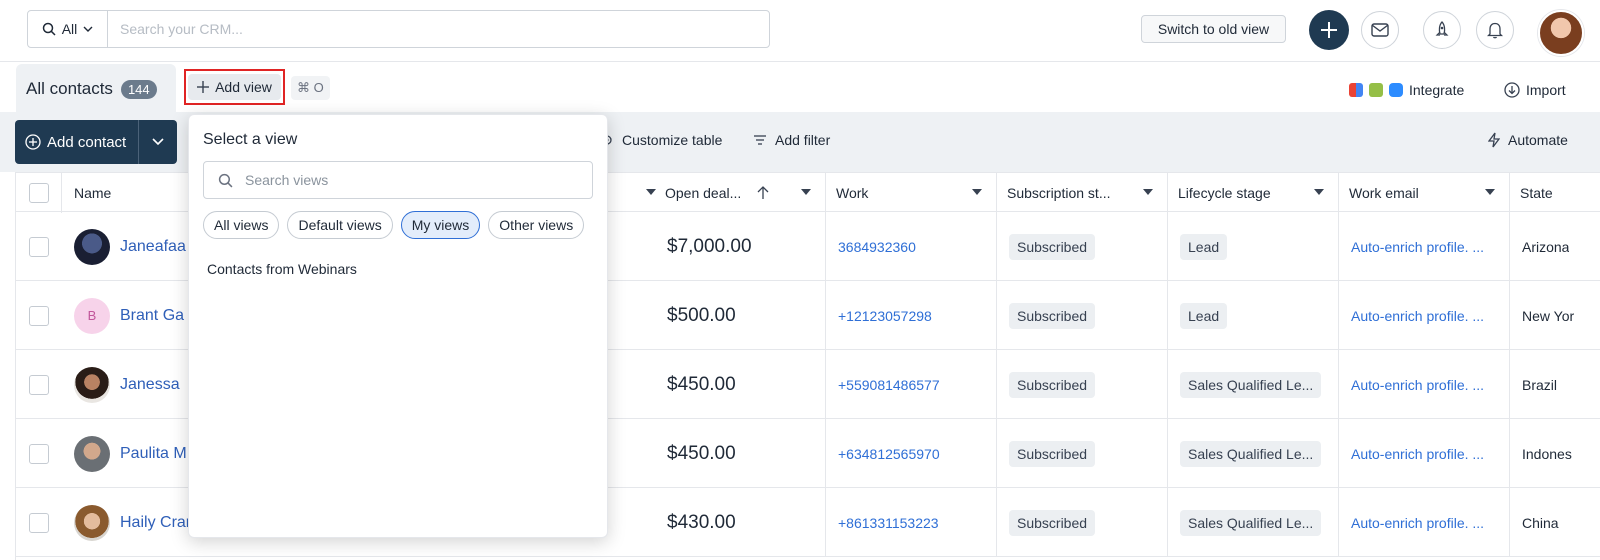 This screenshot has width=1600, height=560. I want to click on add-contact-button-group: Add contact, so click(96, 142).